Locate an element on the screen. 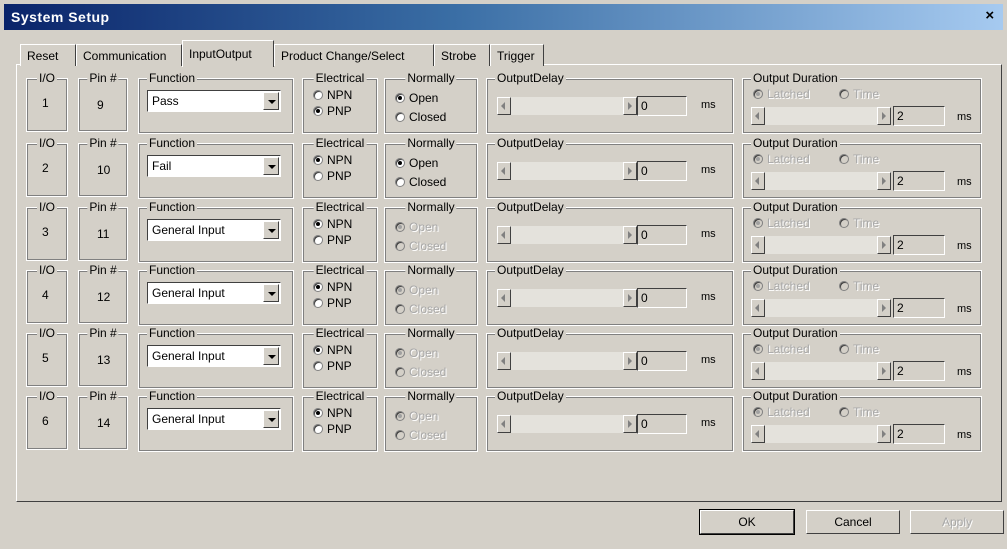 This screenshot has height=549, width=1007. io-group: I/O 4 is located at coordinates (47, 293).